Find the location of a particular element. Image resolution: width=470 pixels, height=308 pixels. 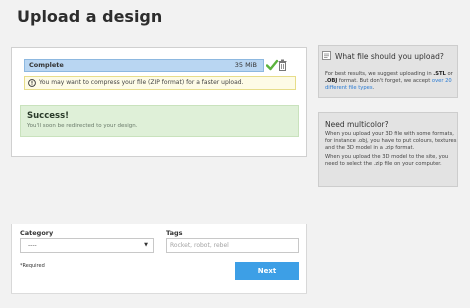

upload-status: Complete is located at coordinates (46, 65).